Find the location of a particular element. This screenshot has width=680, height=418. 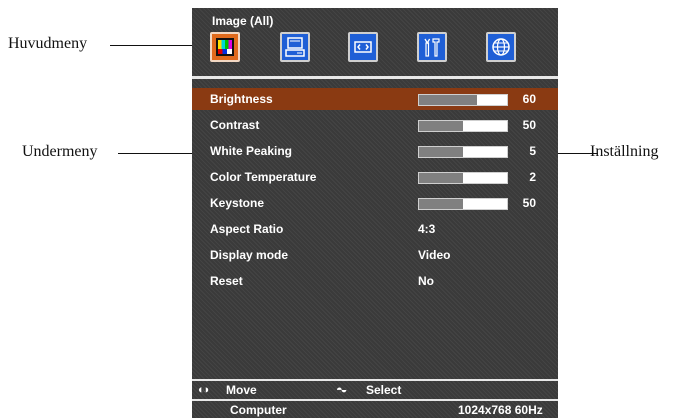

footer-select-label: Select is located at coordinates (384, 390).